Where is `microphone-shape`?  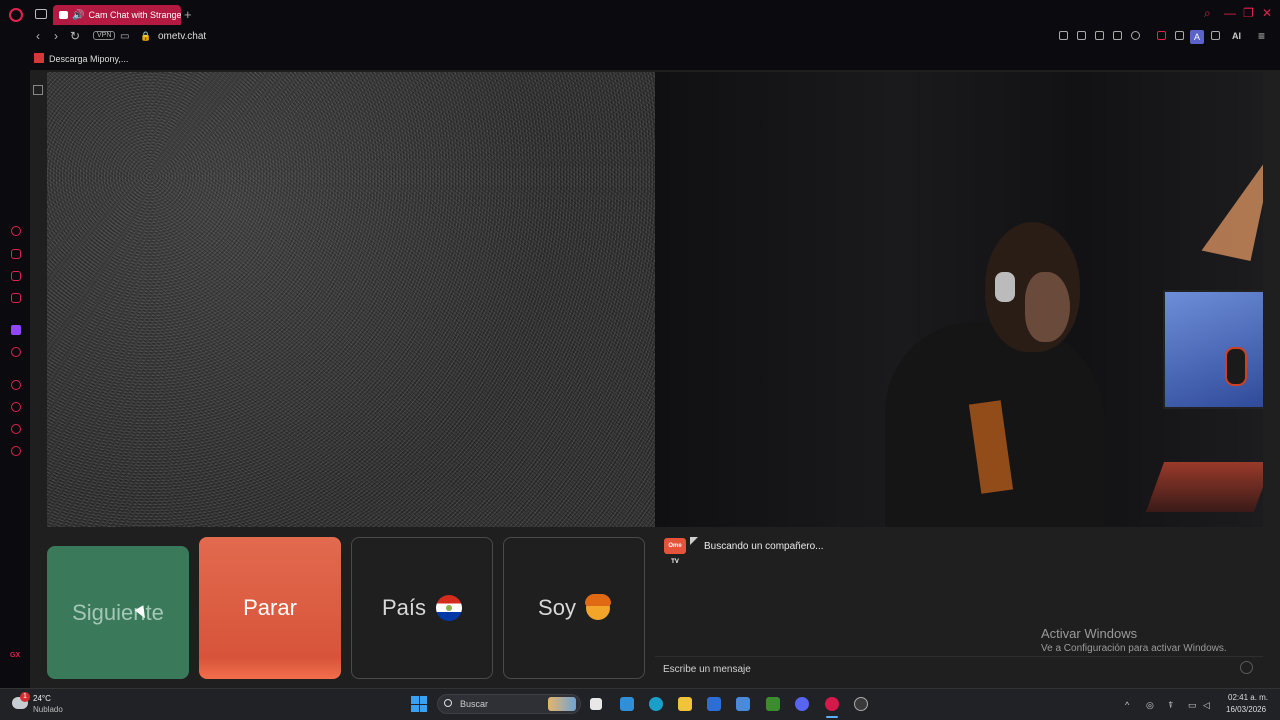
microphone-shape is located at coordinates (1236, 366).